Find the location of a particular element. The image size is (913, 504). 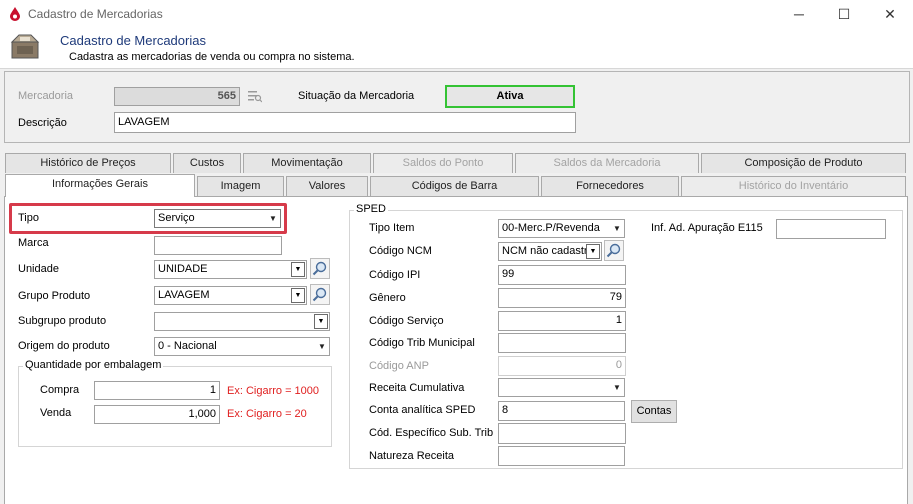

anp-label: Código ANP is located at coordinates (399, 366).